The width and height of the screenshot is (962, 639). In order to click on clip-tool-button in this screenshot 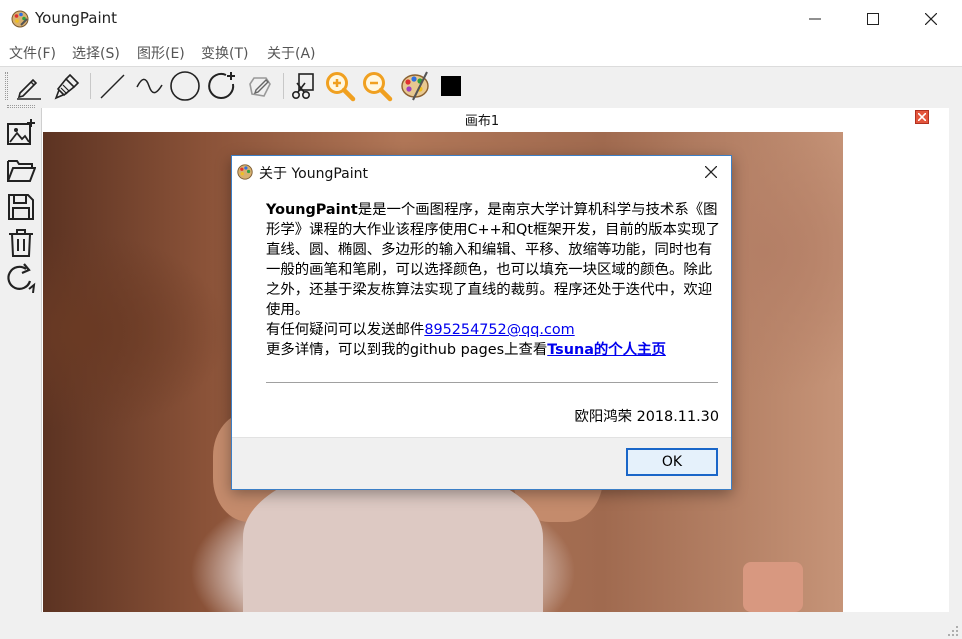, I will do `click(304, 86)`.